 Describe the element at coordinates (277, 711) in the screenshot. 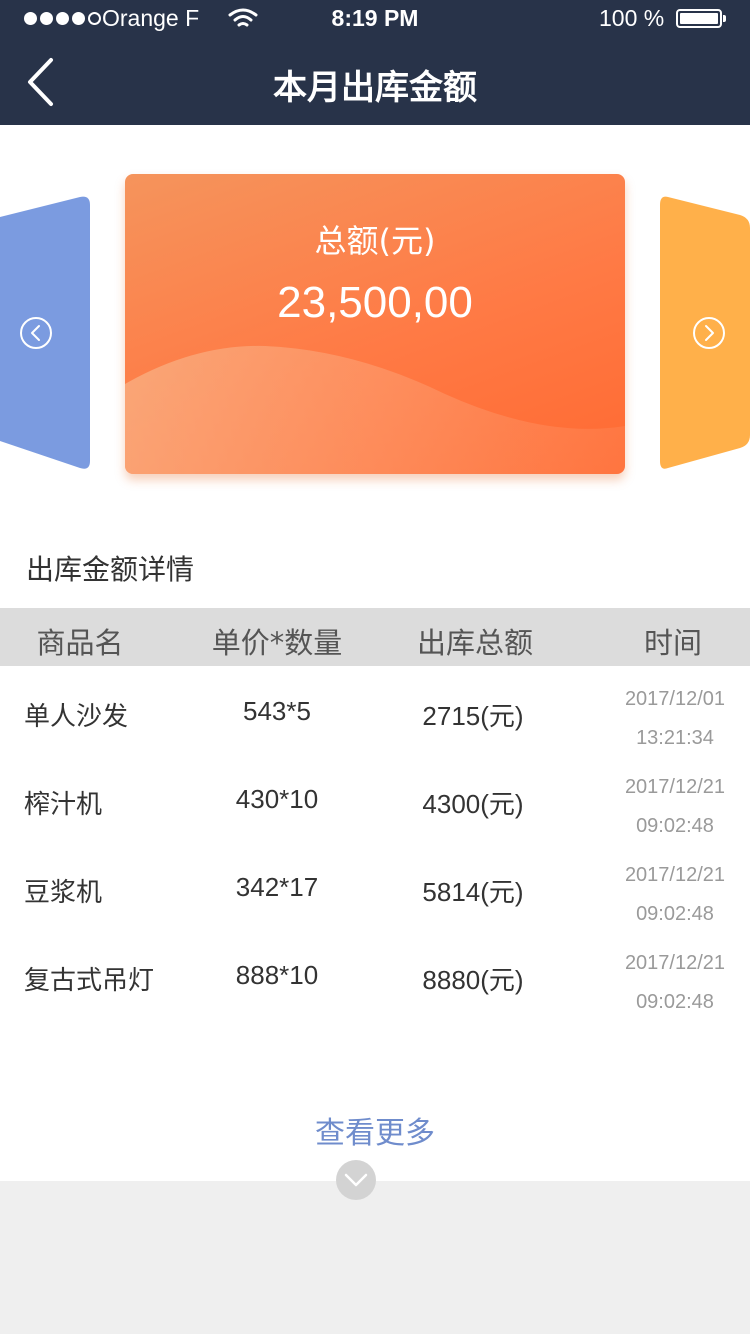

I see `unit-price-qty: 543*5` at that location.